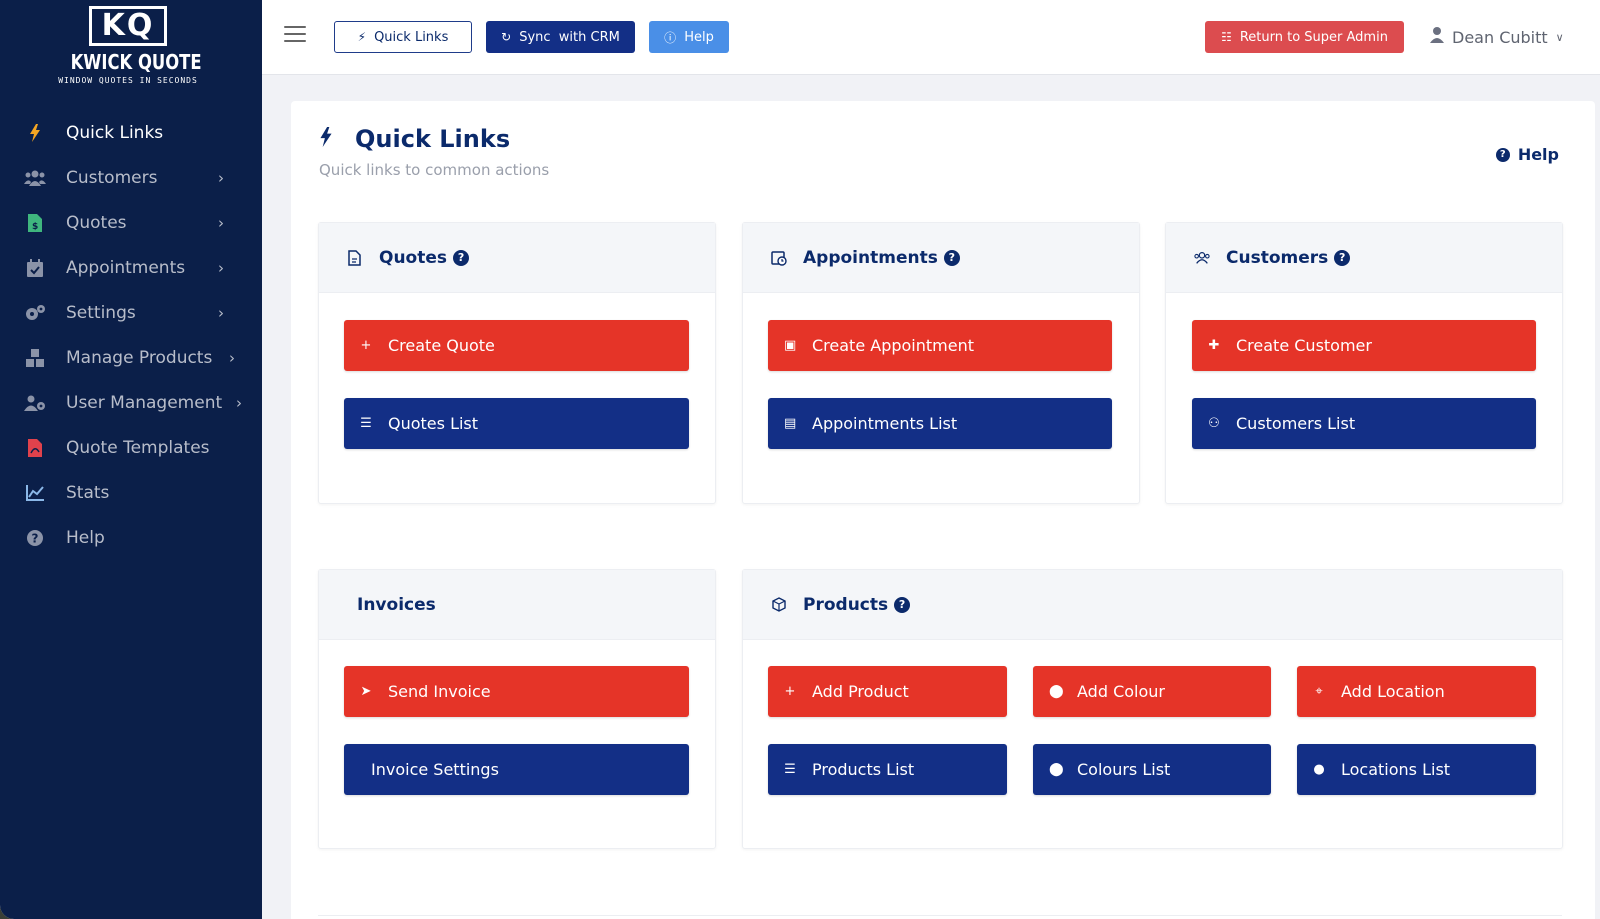 The width and height of the screenshot is (1600, 919). Describe the element at coordinates (1393, 691) in the screenshot. I see `add-location-label: Add Location` at that location.